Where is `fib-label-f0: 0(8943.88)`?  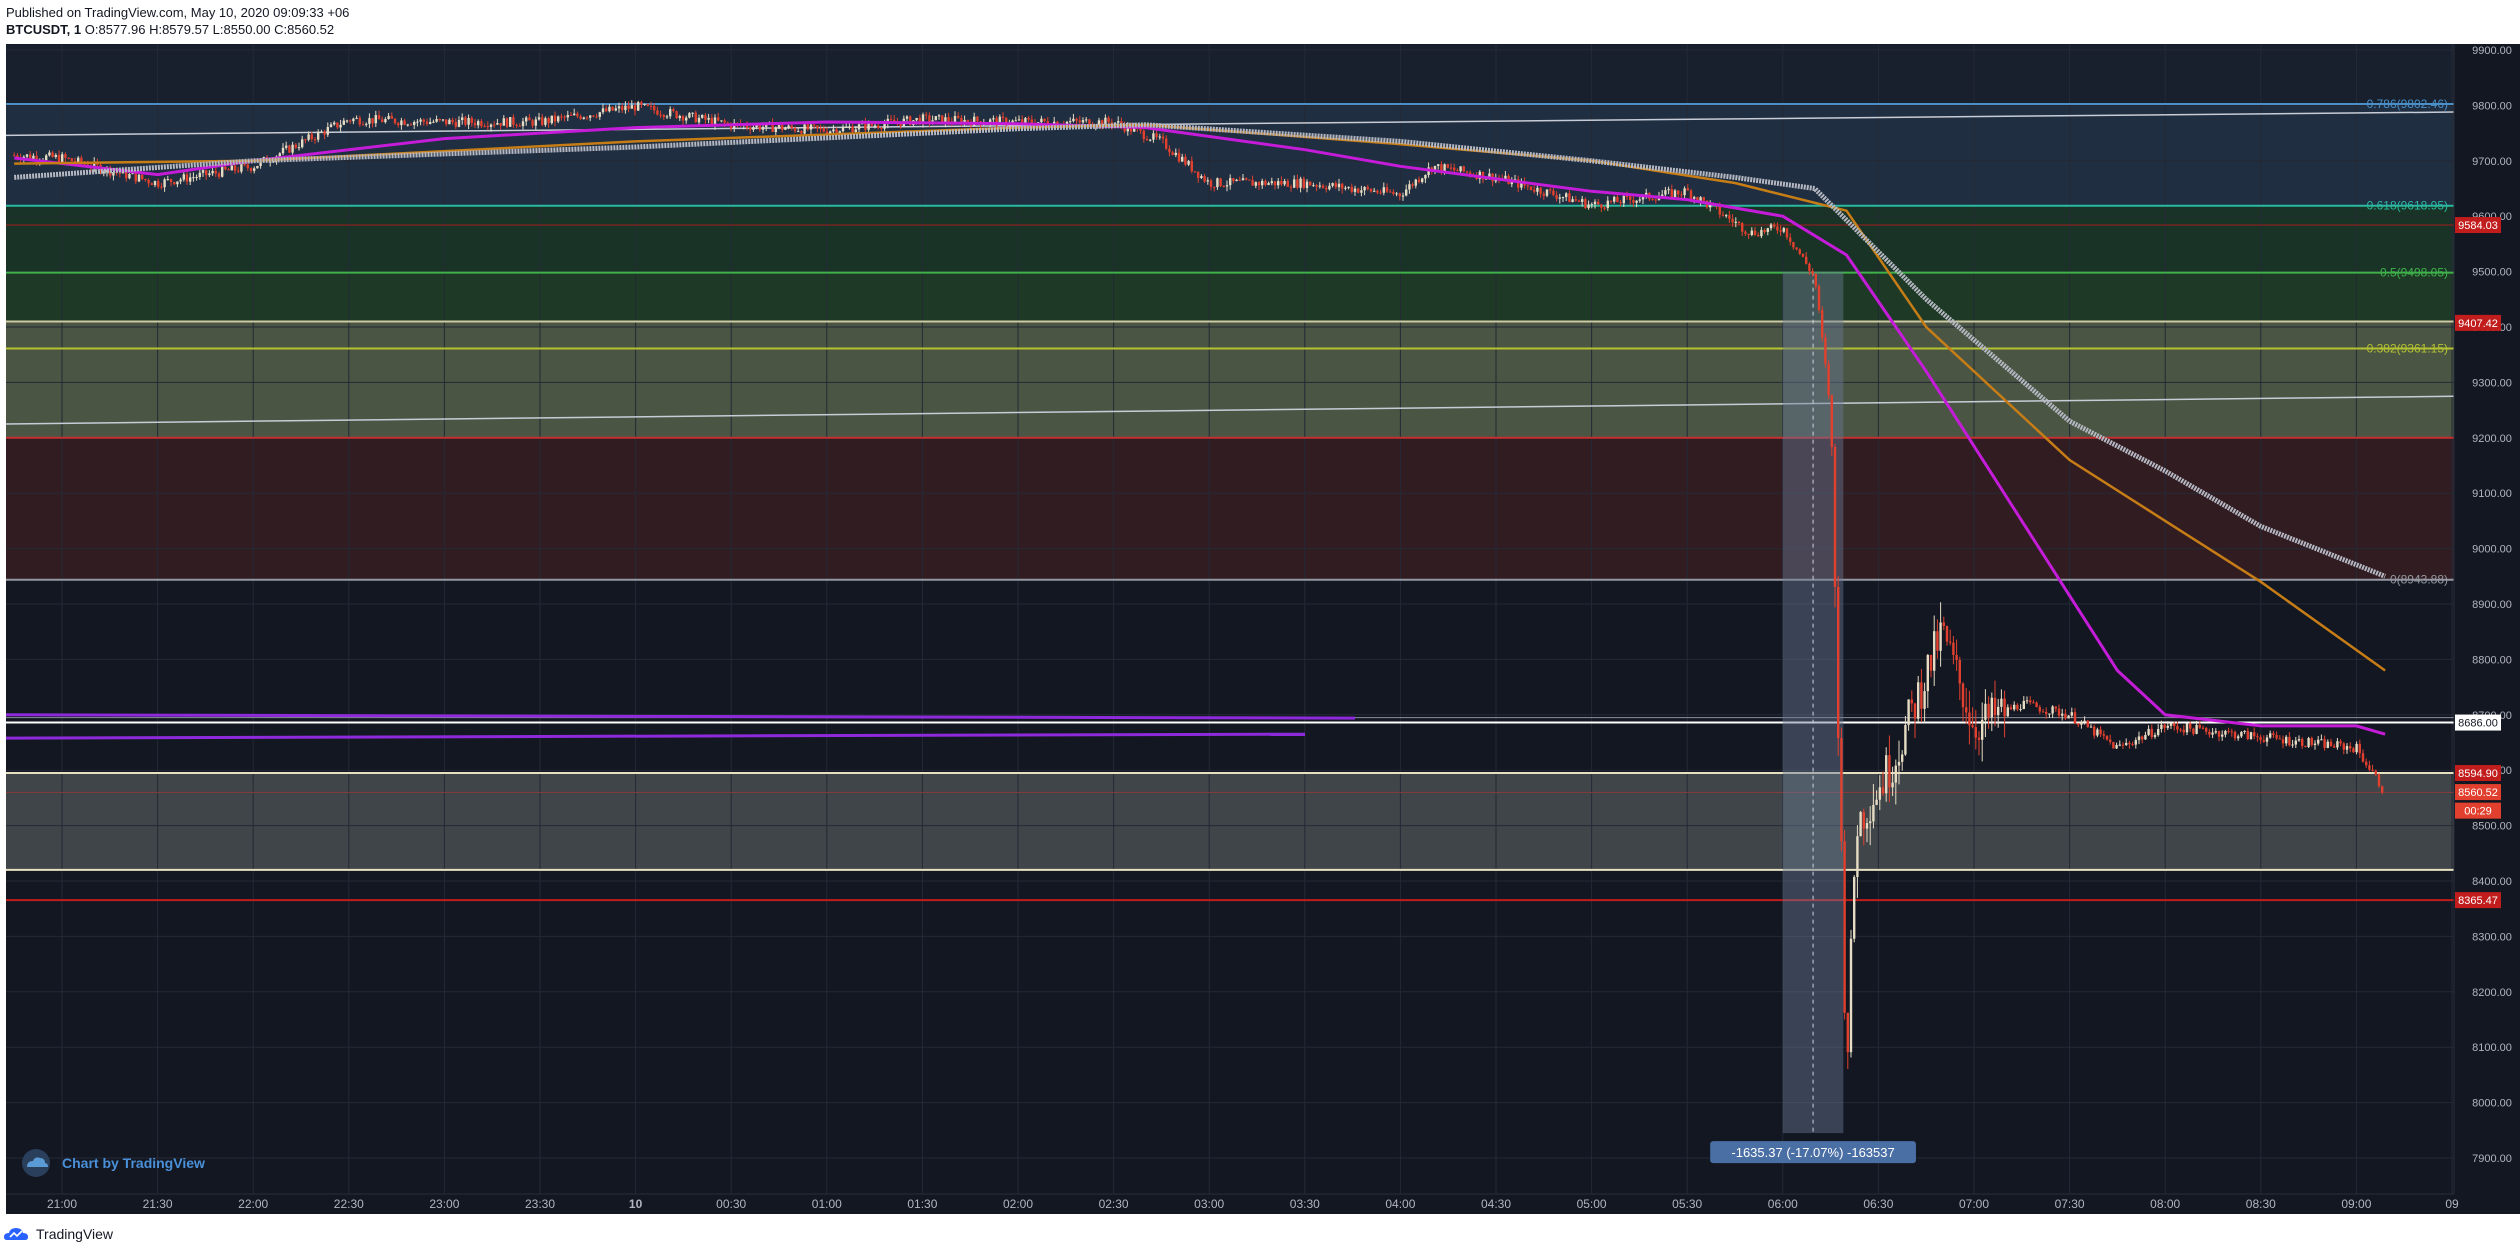 fib-label-f0: 0(8943.88) is located at coordinates (2419, 580).